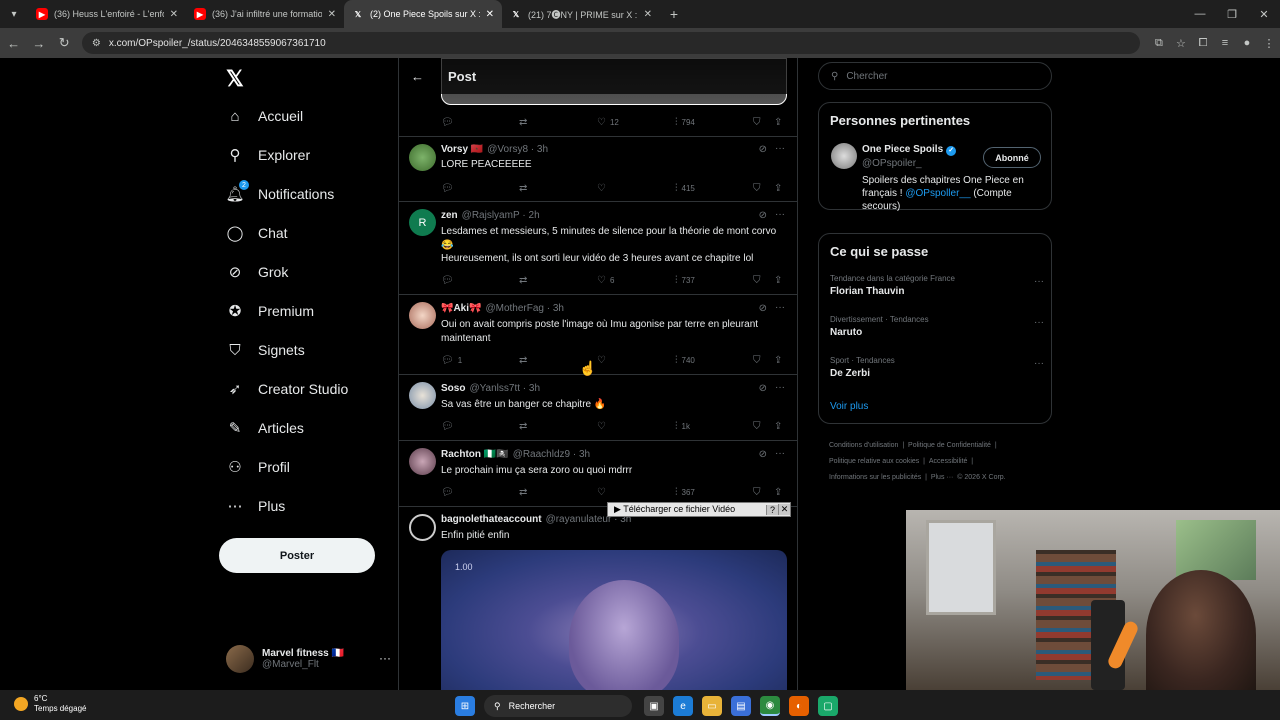  I want to click on footer-link: Accessibilité, so click(948, 461).